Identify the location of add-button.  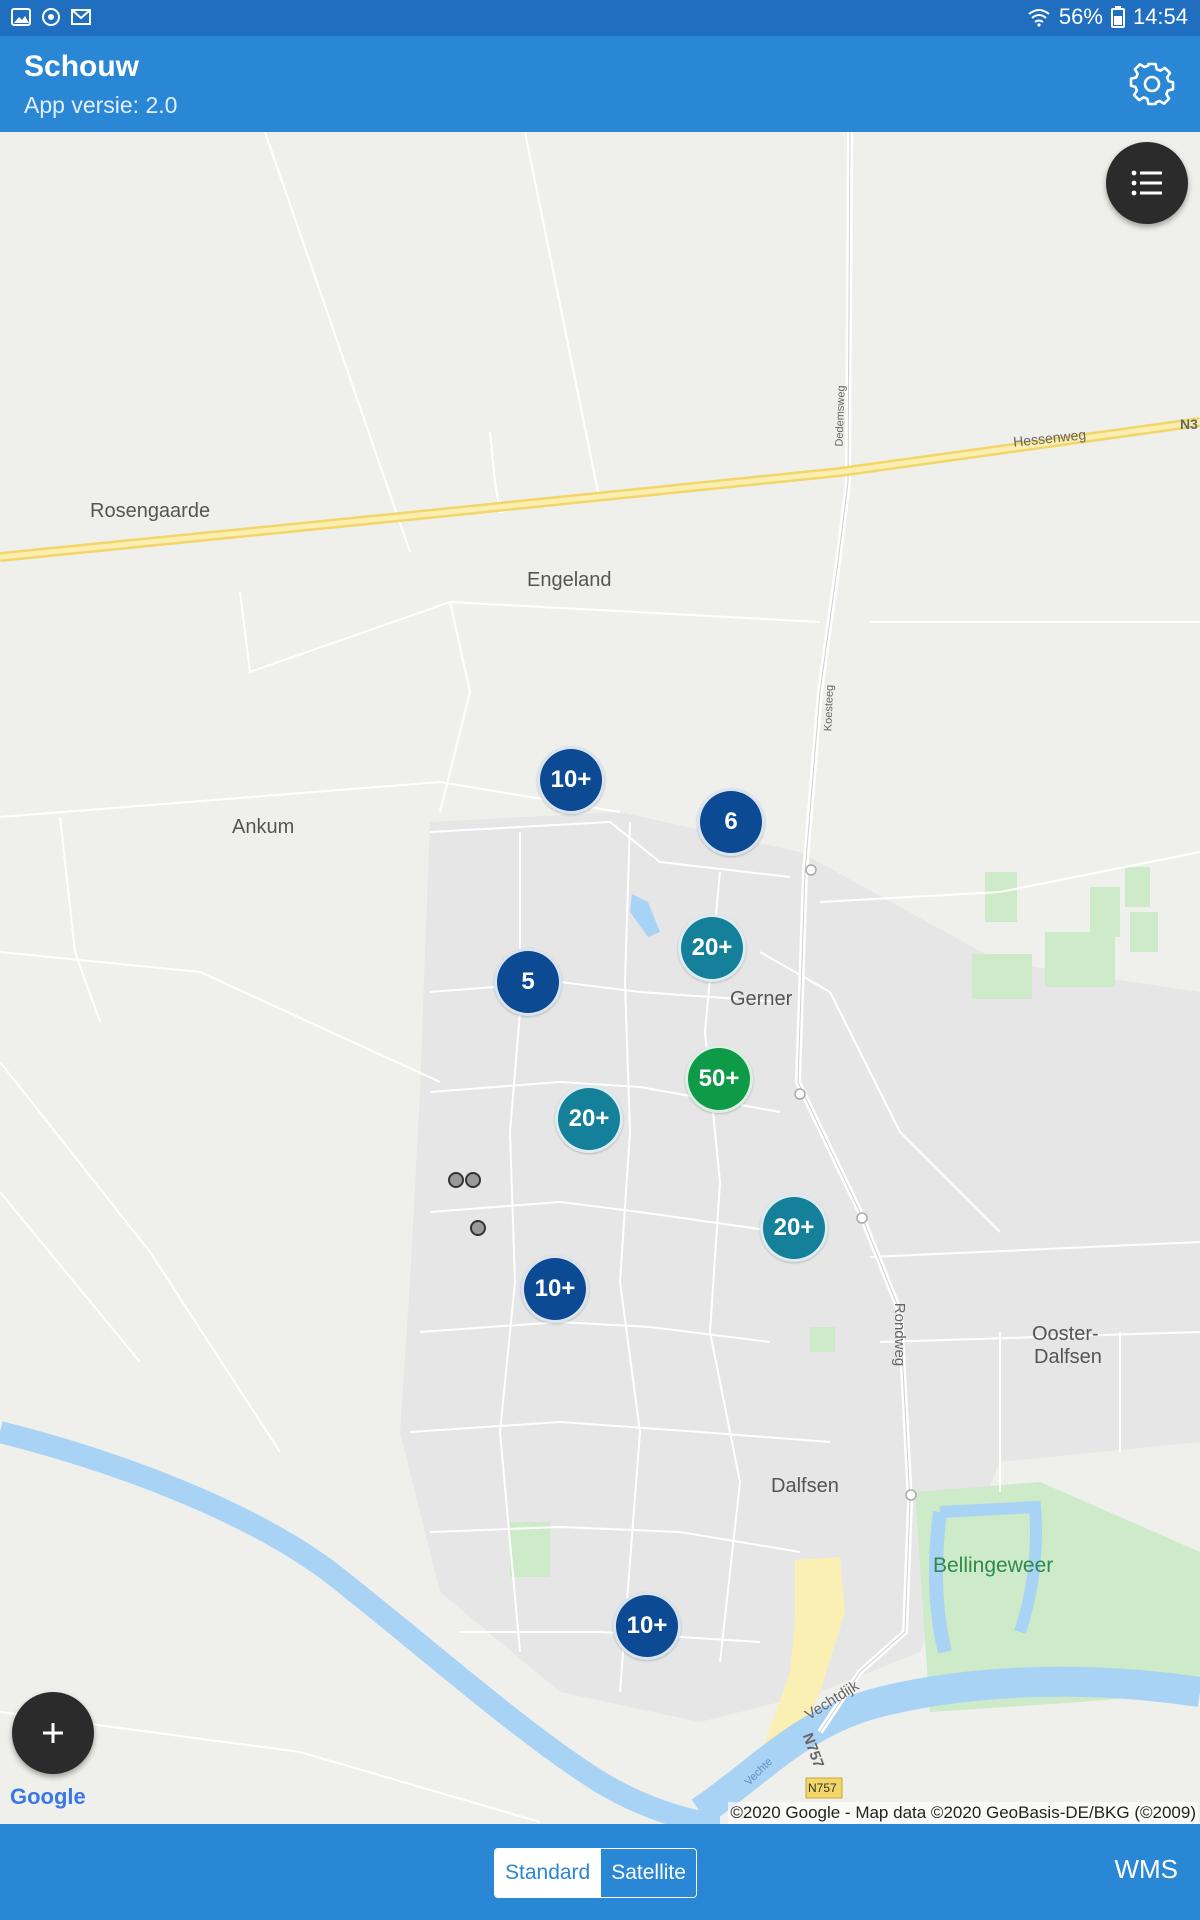
(53, 1733).